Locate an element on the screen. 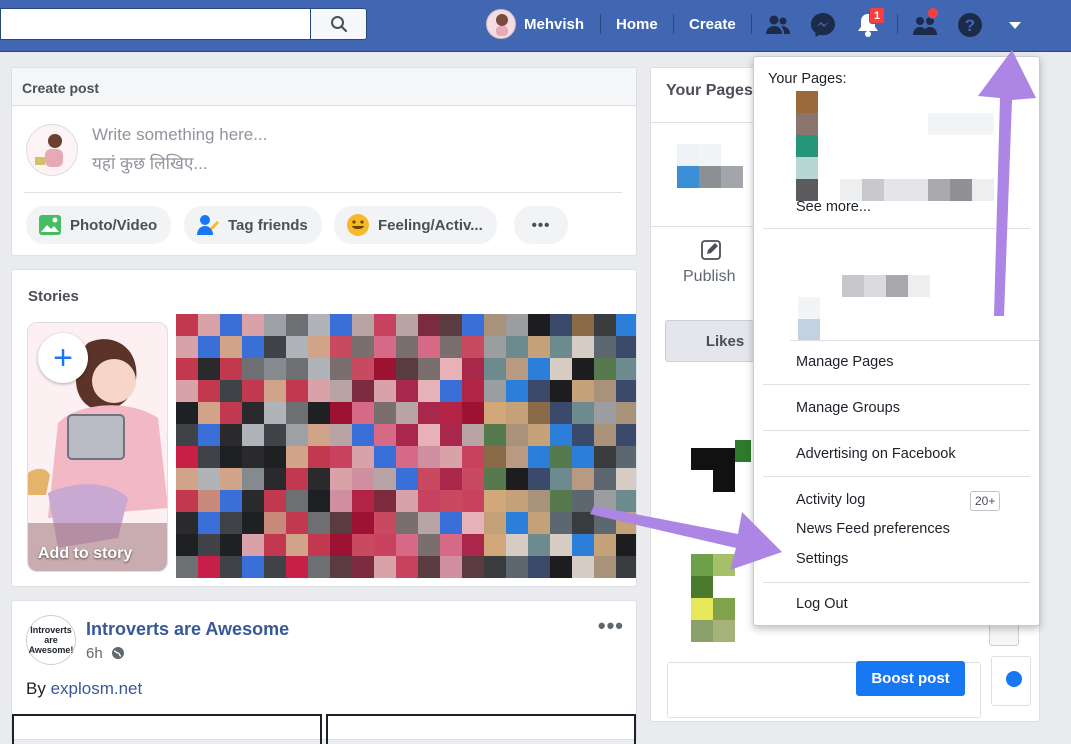  notifications-button: 1 is located at coordinates (869, 23).